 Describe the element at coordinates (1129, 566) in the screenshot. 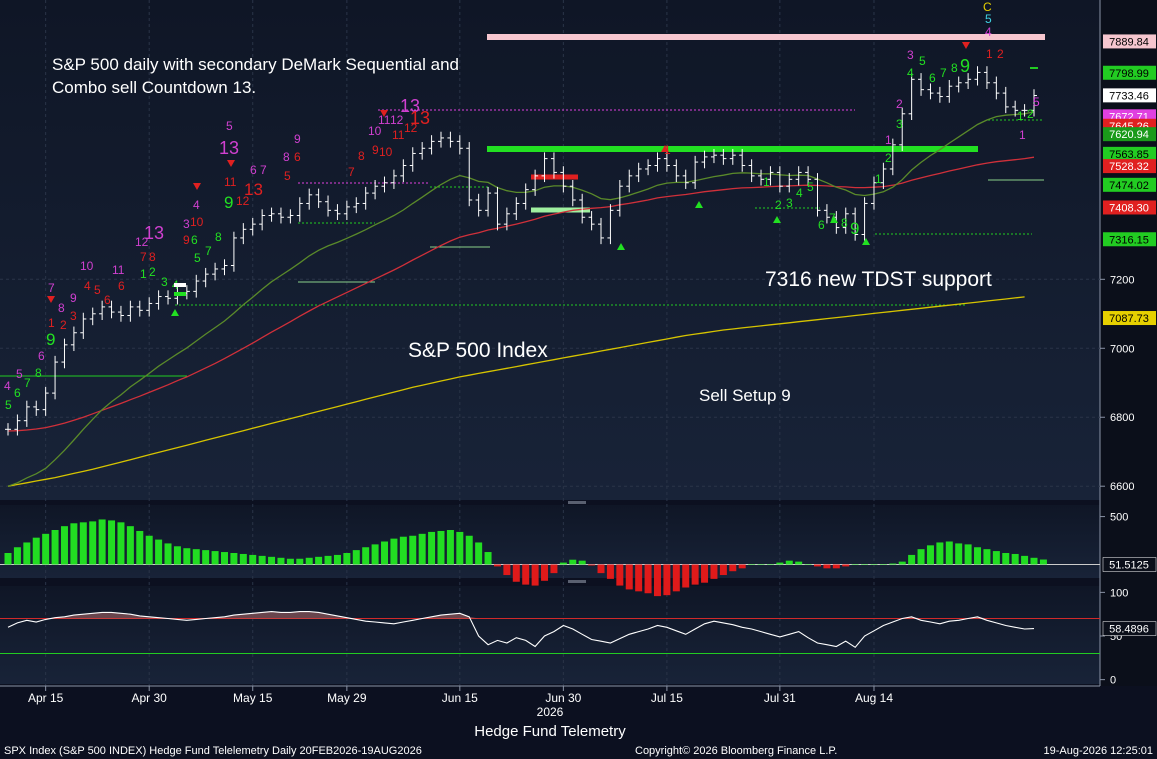

I see `momentum-value-label: 51.5125` at that location.